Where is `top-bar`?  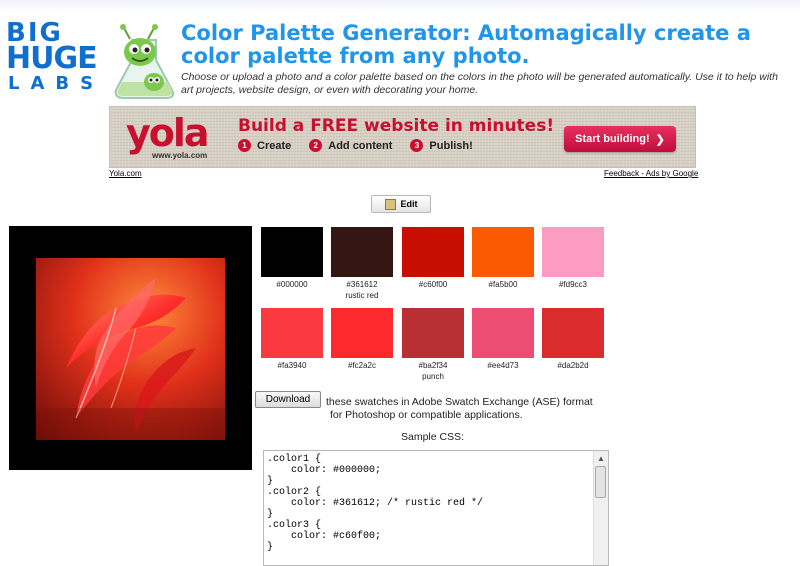
top-bar is located at coordinates (400, 6).